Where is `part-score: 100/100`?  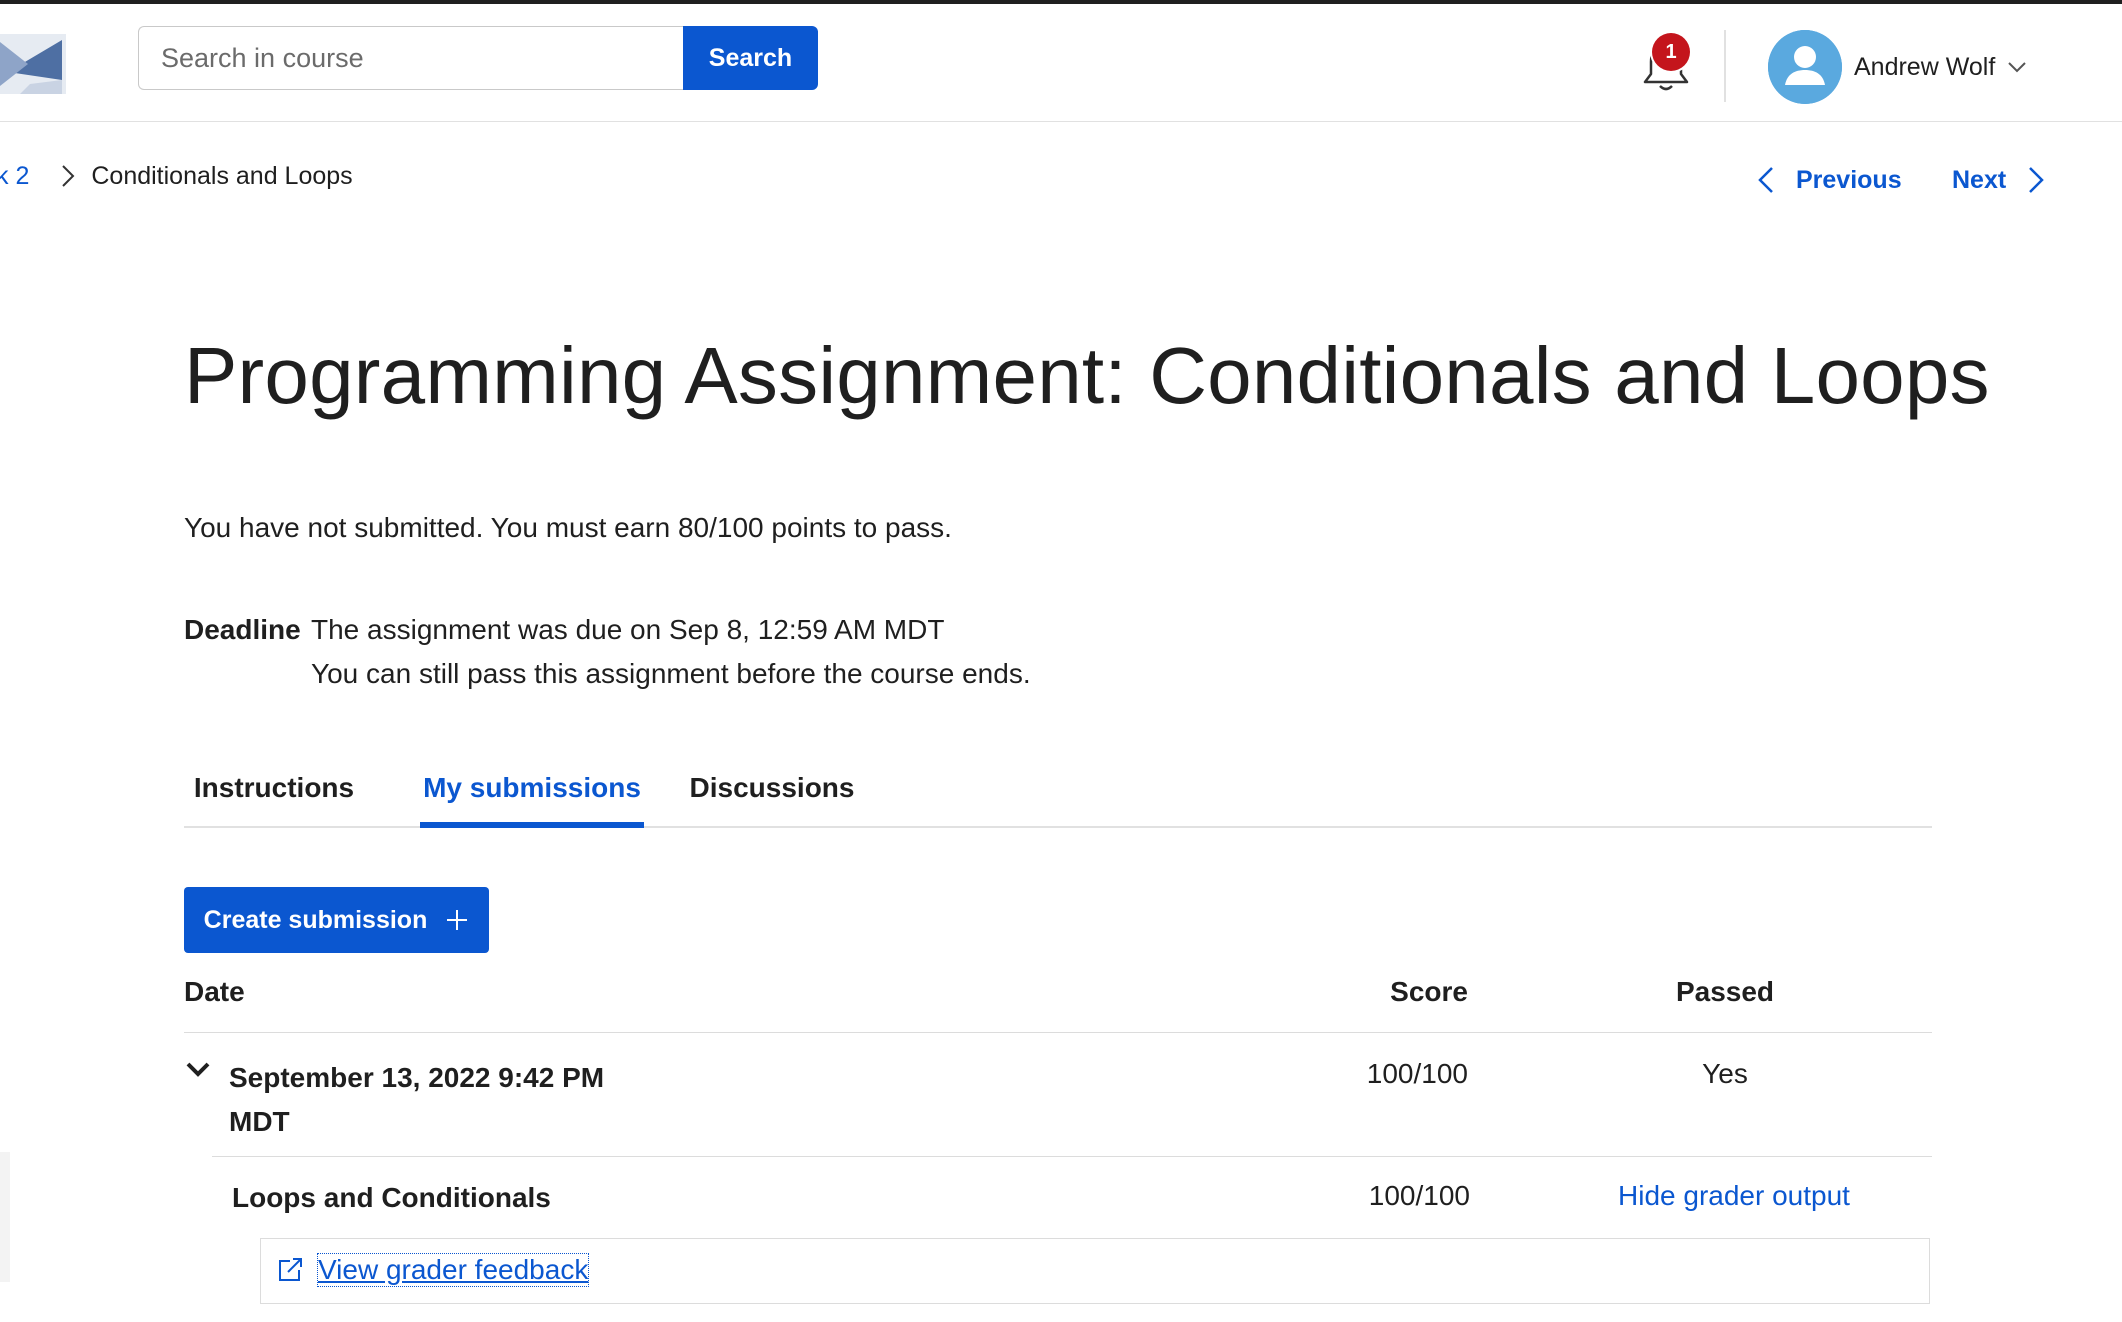
part-score: 100/100 is located at coordinates (1419, 1195).